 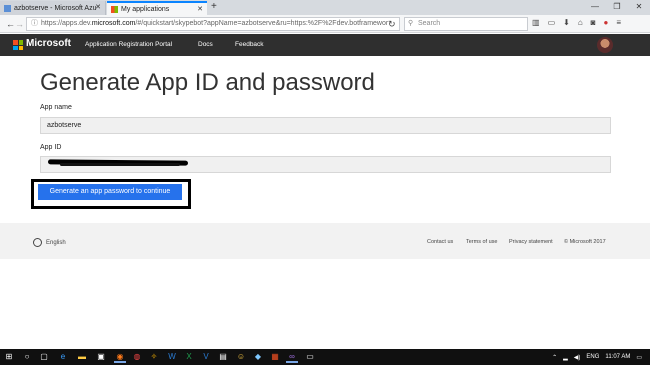 What do you see at coordinates (552, 22) in the screenshot?
I see `reader-icon: ▭` at bounding box center [552, 22].